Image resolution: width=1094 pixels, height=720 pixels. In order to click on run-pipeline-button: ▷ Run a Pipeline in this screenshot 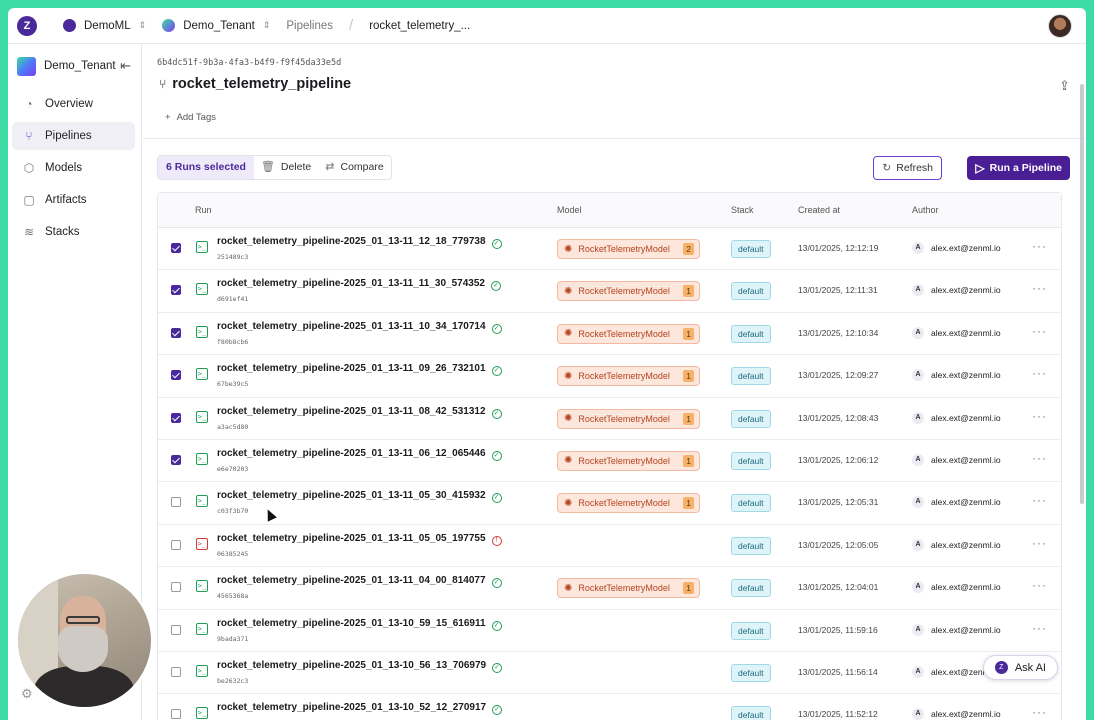, I will do `click(1018, 168)`.